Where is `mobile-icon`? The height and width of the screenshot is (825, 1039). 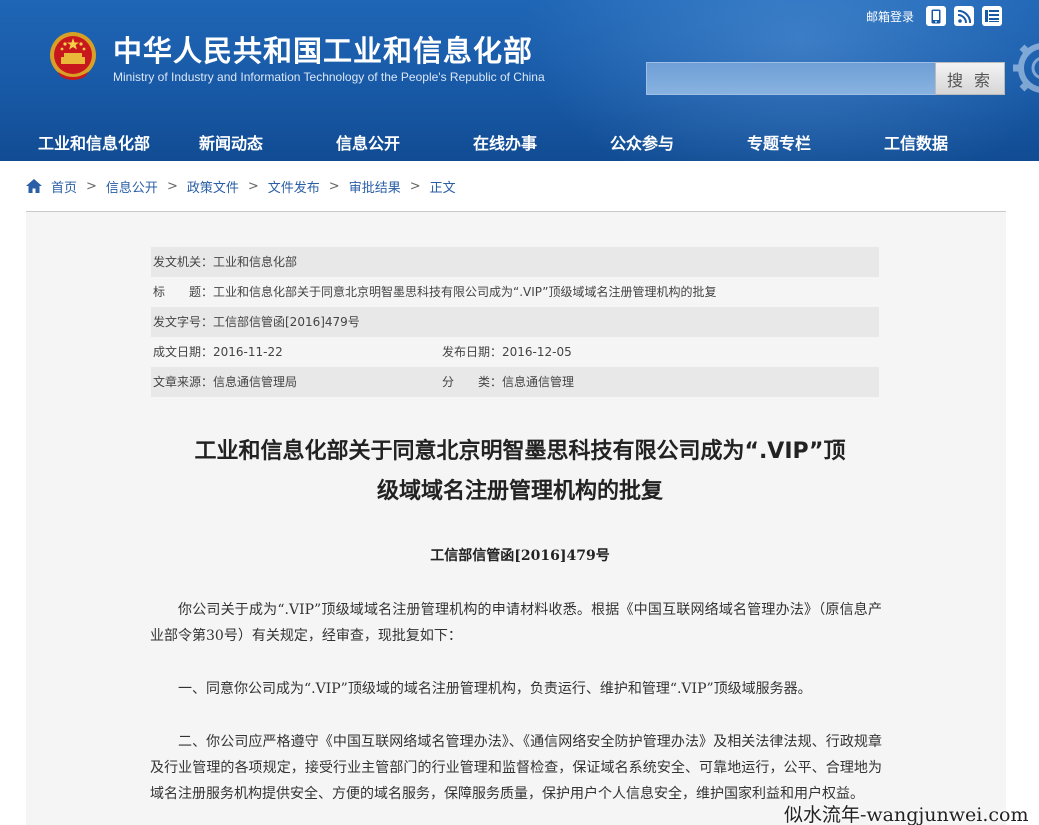 mobile-icon is located at coordinates (936, 16).